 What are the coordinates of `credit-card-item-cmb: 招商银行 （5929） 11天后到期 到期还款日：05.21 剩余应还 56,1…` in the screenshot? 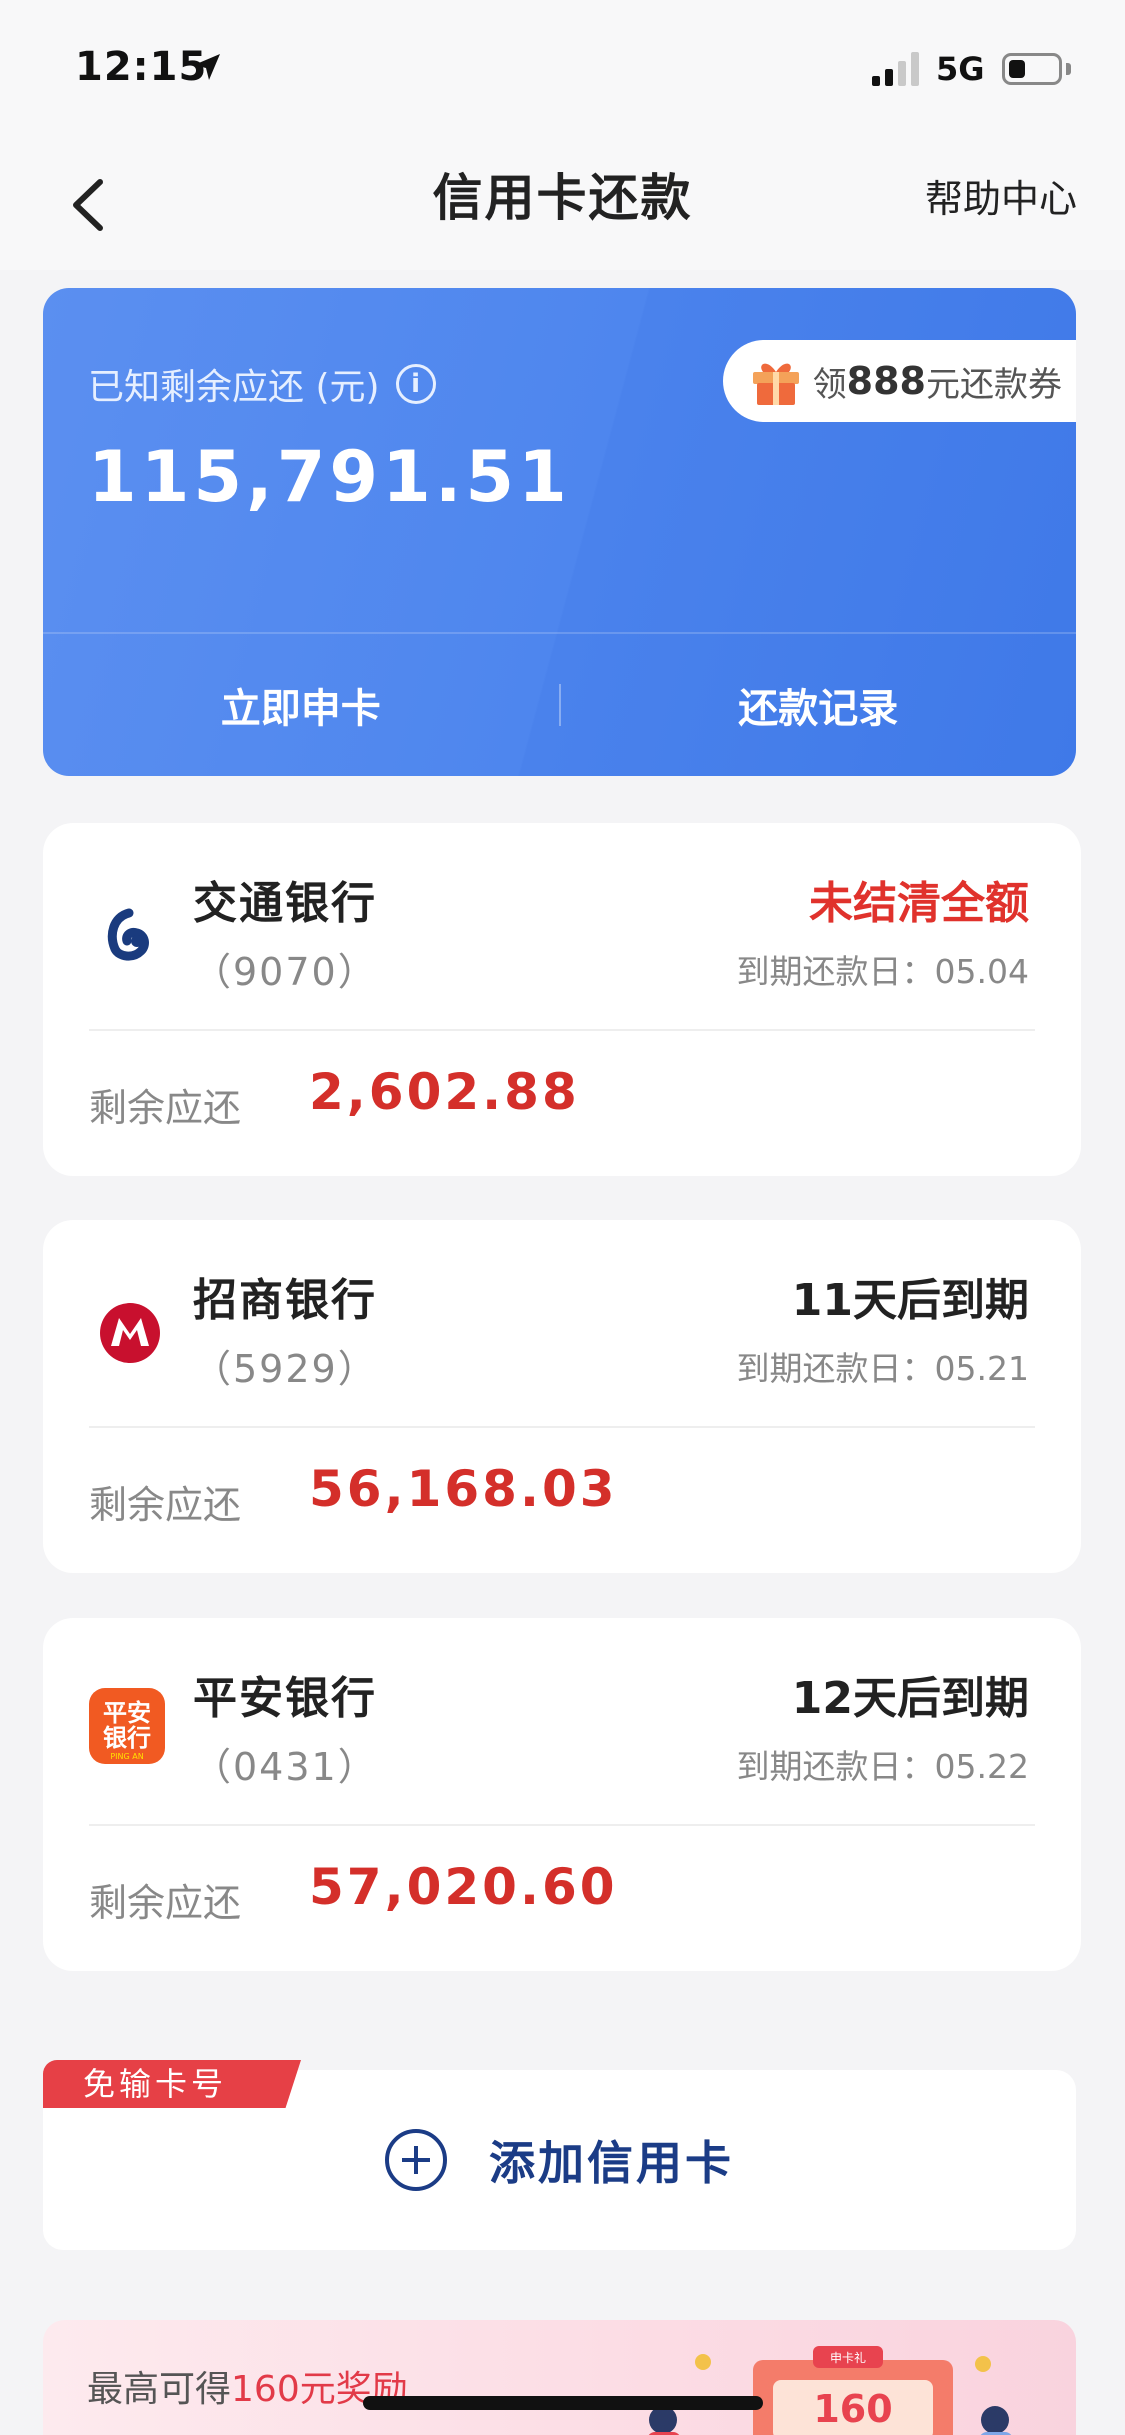 It's located at (562, 1396).